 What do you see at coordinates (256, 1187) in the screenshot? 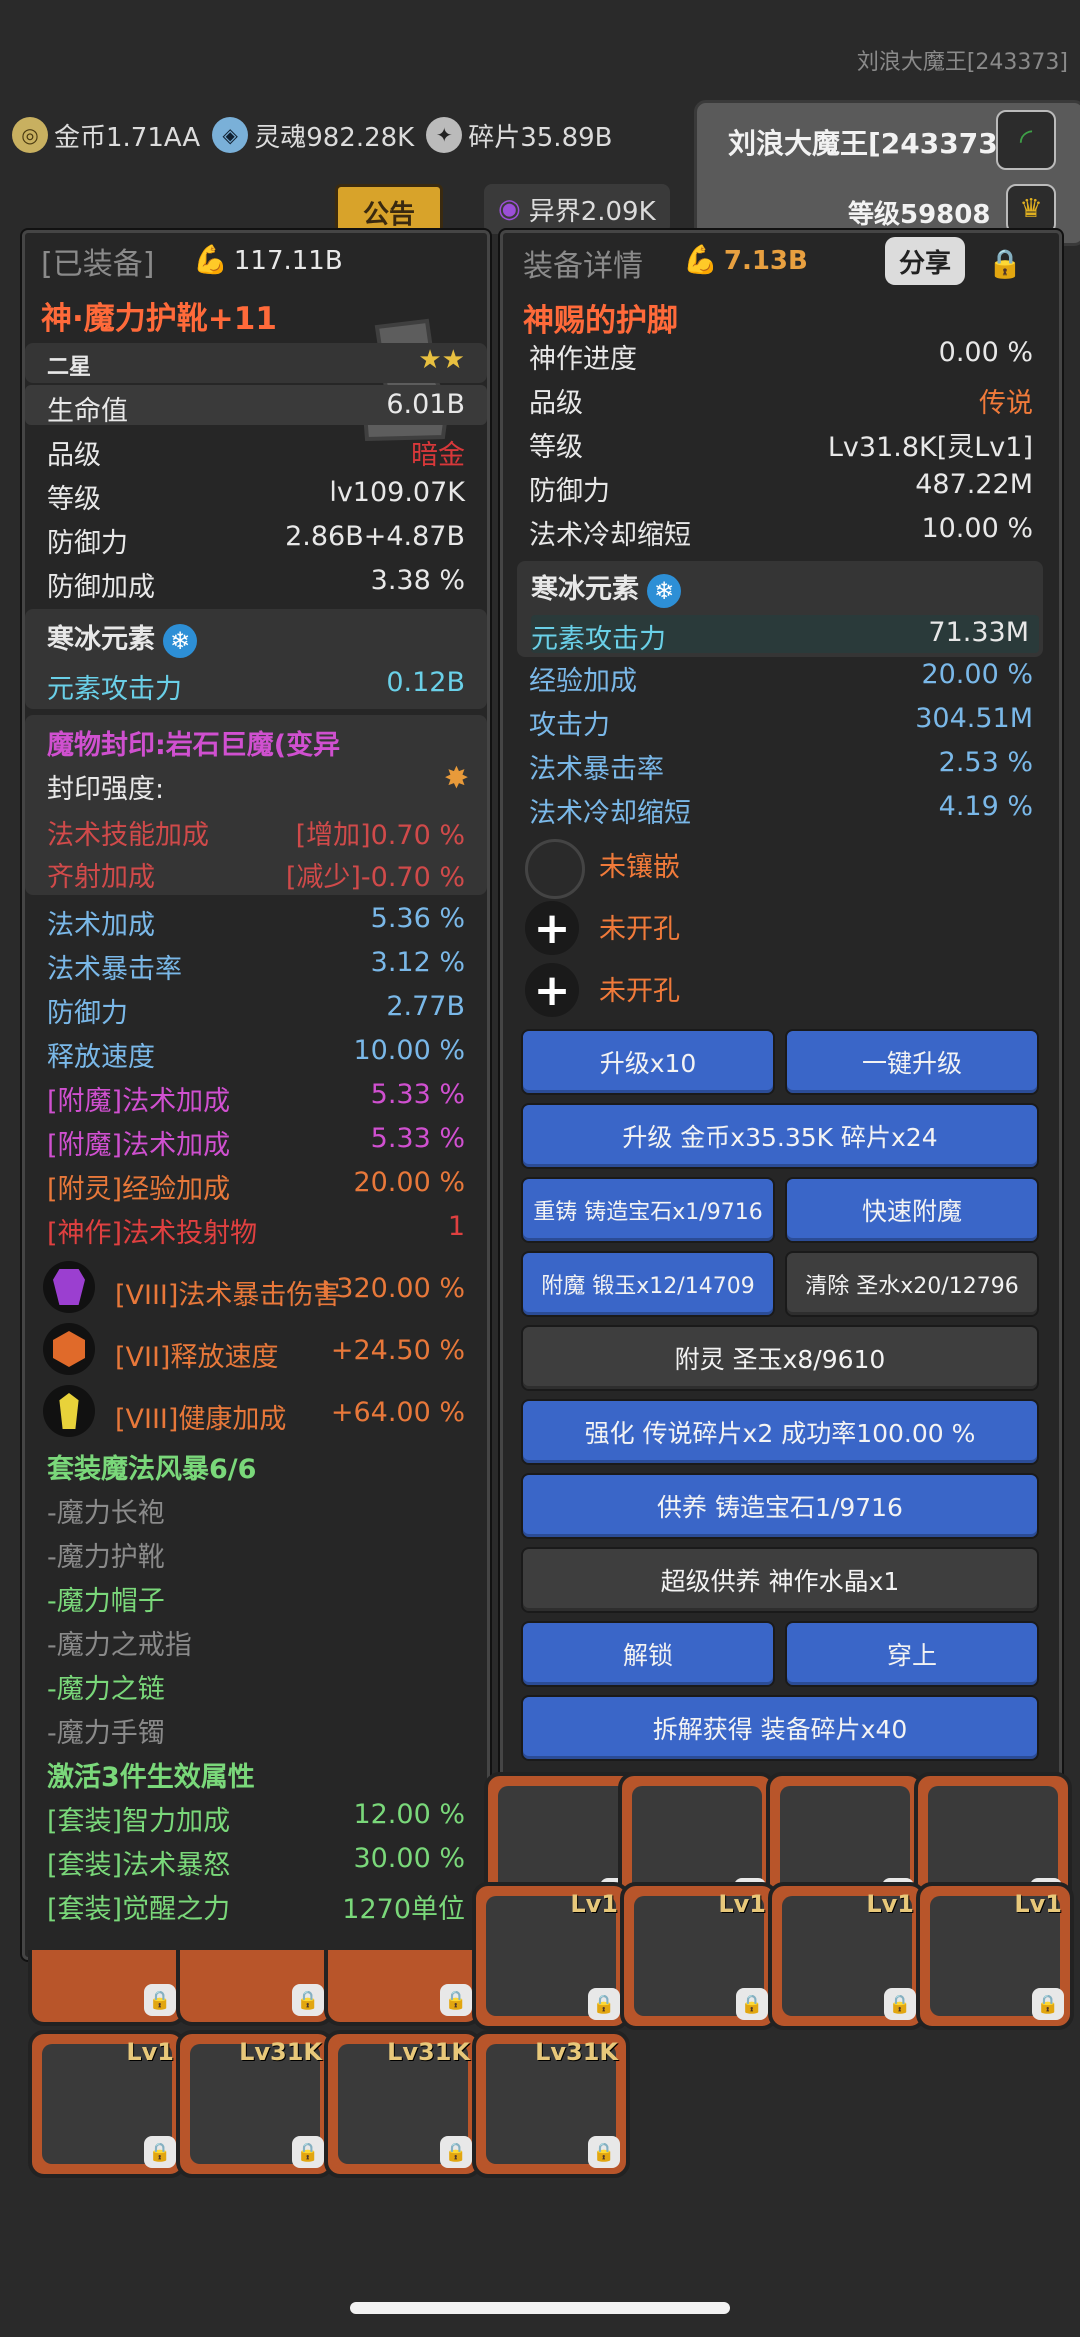
I see `attr-row: [附灵]经验加成 20.00 %` at bounding box center [256, 1187].